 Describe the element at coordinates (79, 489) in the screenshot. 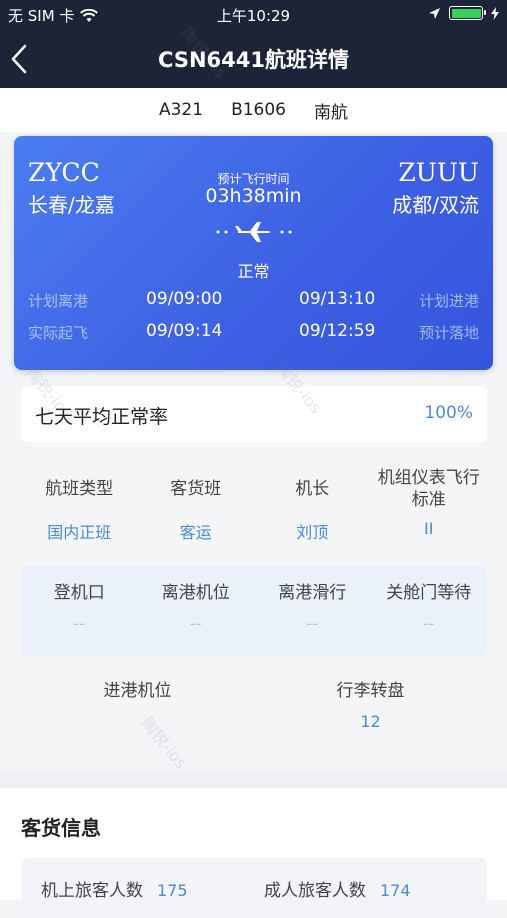

I see `flight-type-label: 航班类型` at that location.